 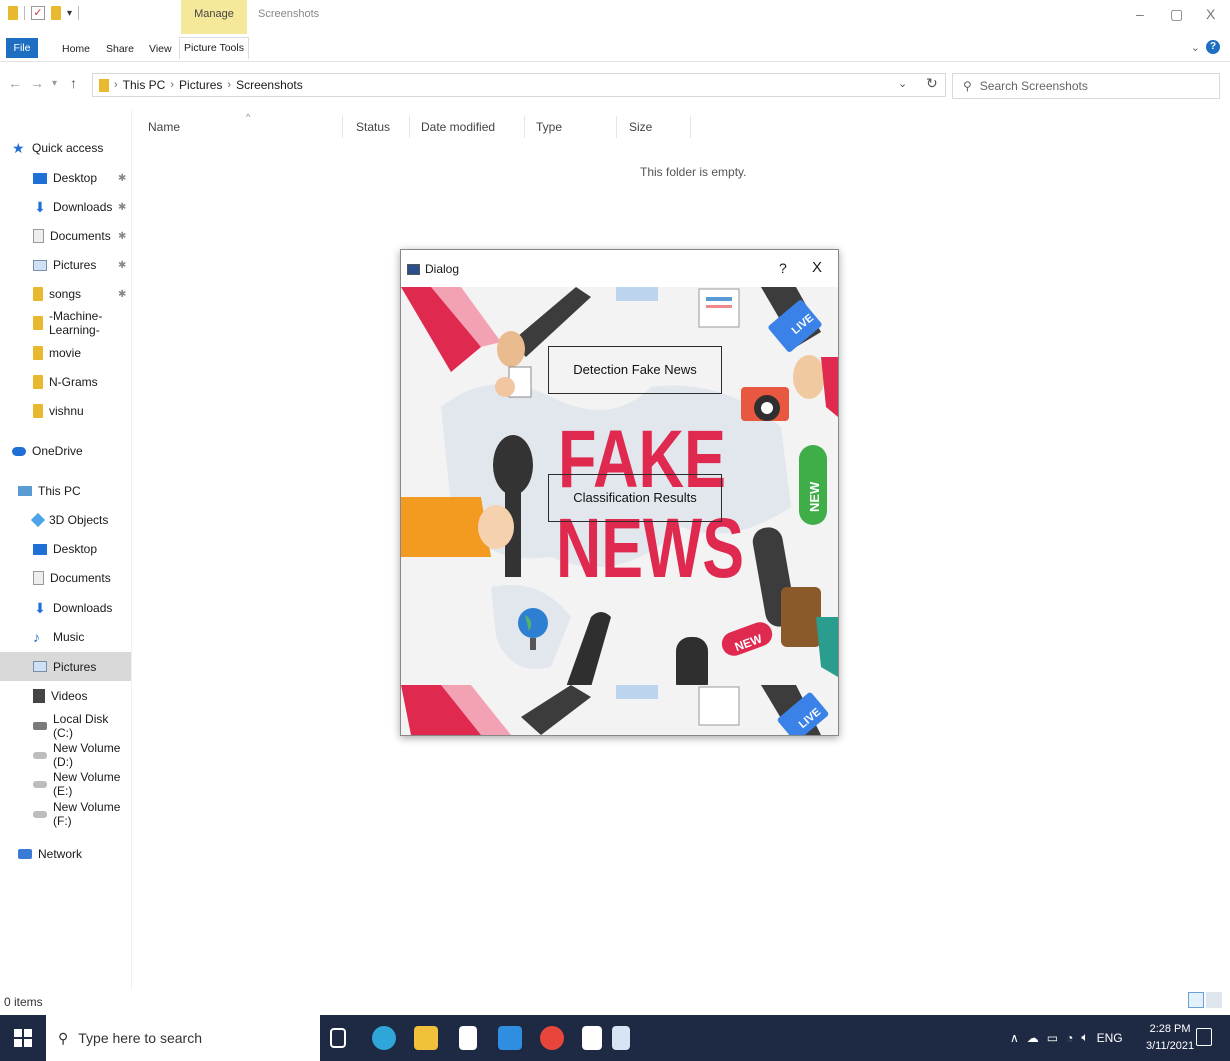 What do you see at coordinates (289, 14) in the screenshot?
I see `window-title: Screenshots` at bounding box center [289, 14].